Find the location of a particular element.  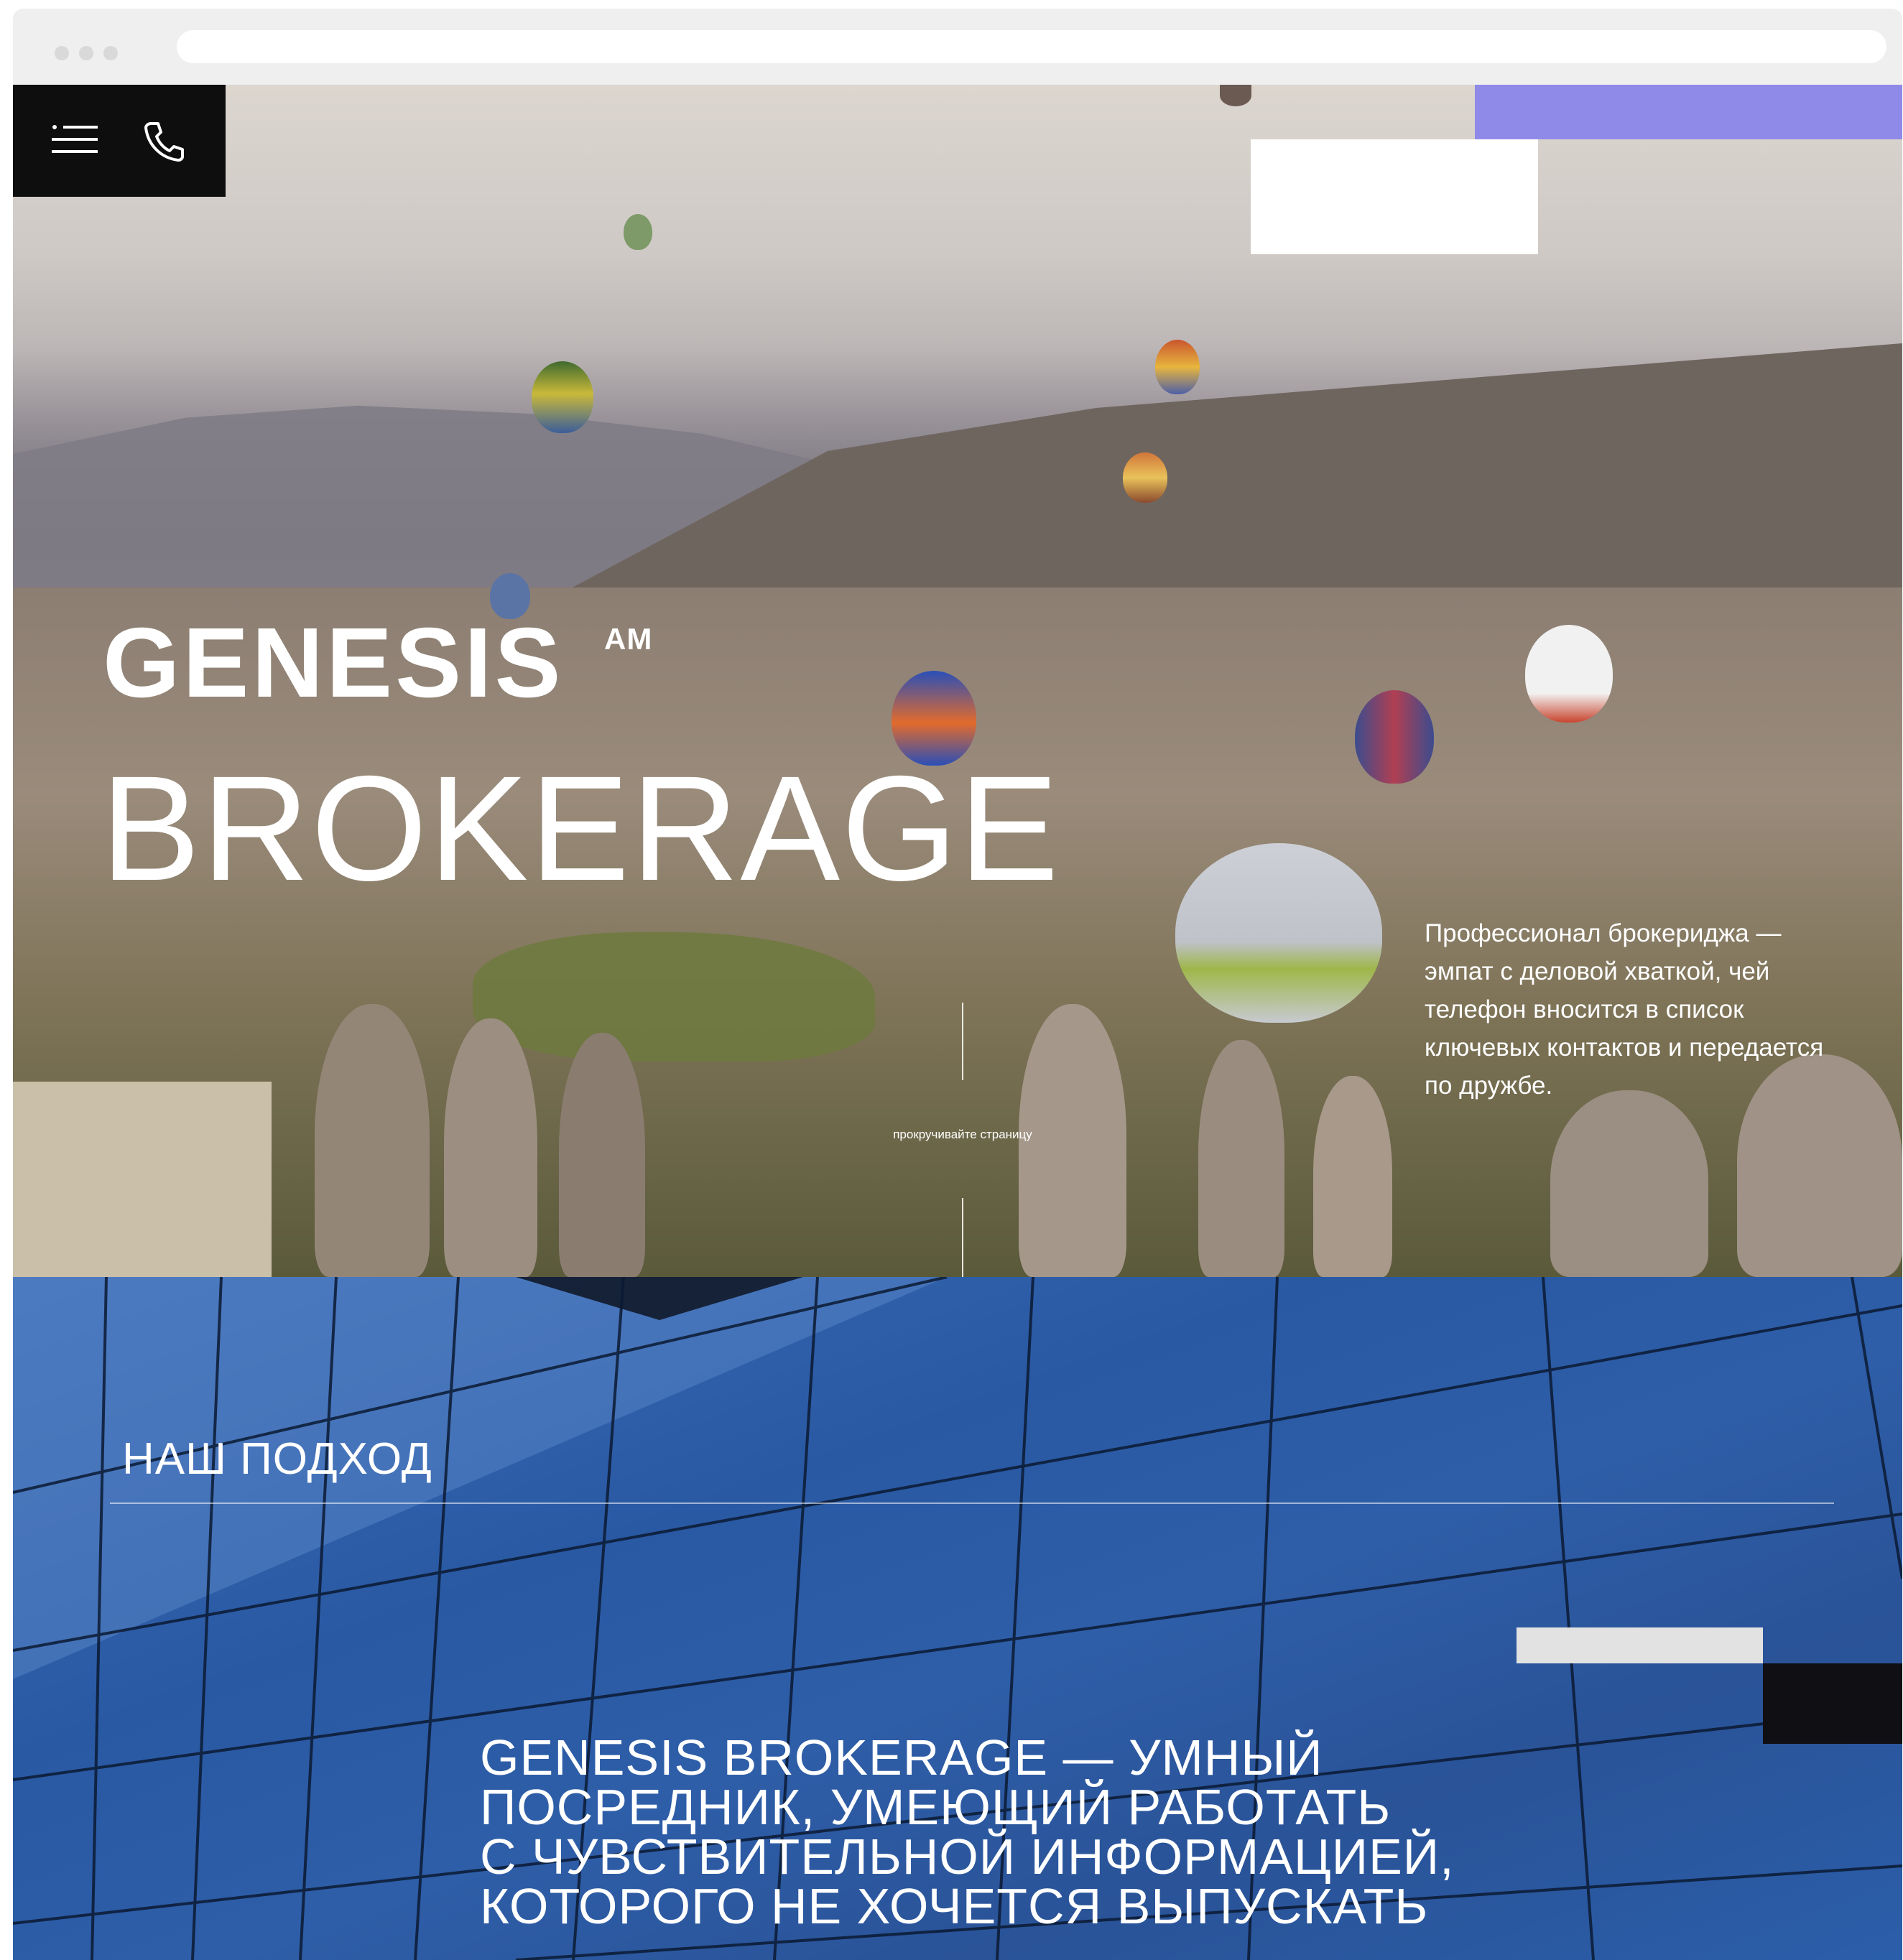

phone-icon is located at coordinates (164, 141).